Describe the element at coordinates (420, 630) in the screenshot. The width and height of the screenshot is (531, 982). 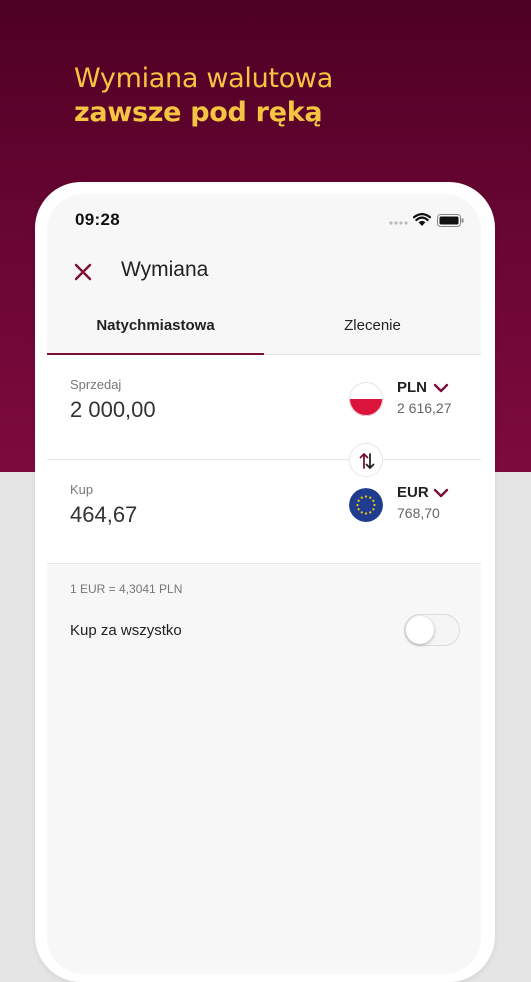
I see `toggle-knob` at that location.